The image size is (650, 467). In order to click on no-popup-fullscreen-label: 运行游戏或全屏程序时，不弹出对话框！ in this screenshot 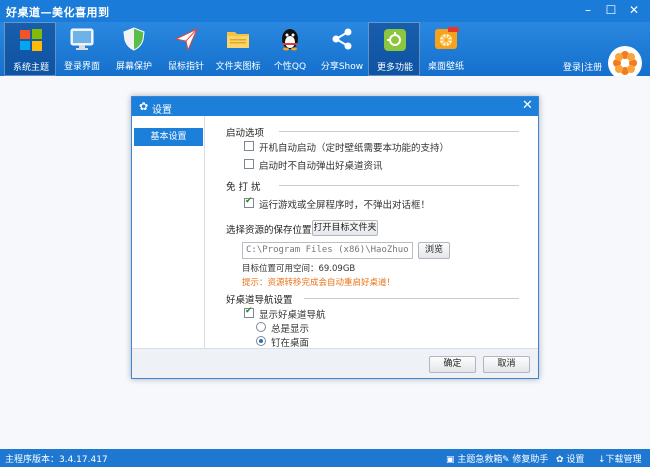, I will do `click(345, 205)`.